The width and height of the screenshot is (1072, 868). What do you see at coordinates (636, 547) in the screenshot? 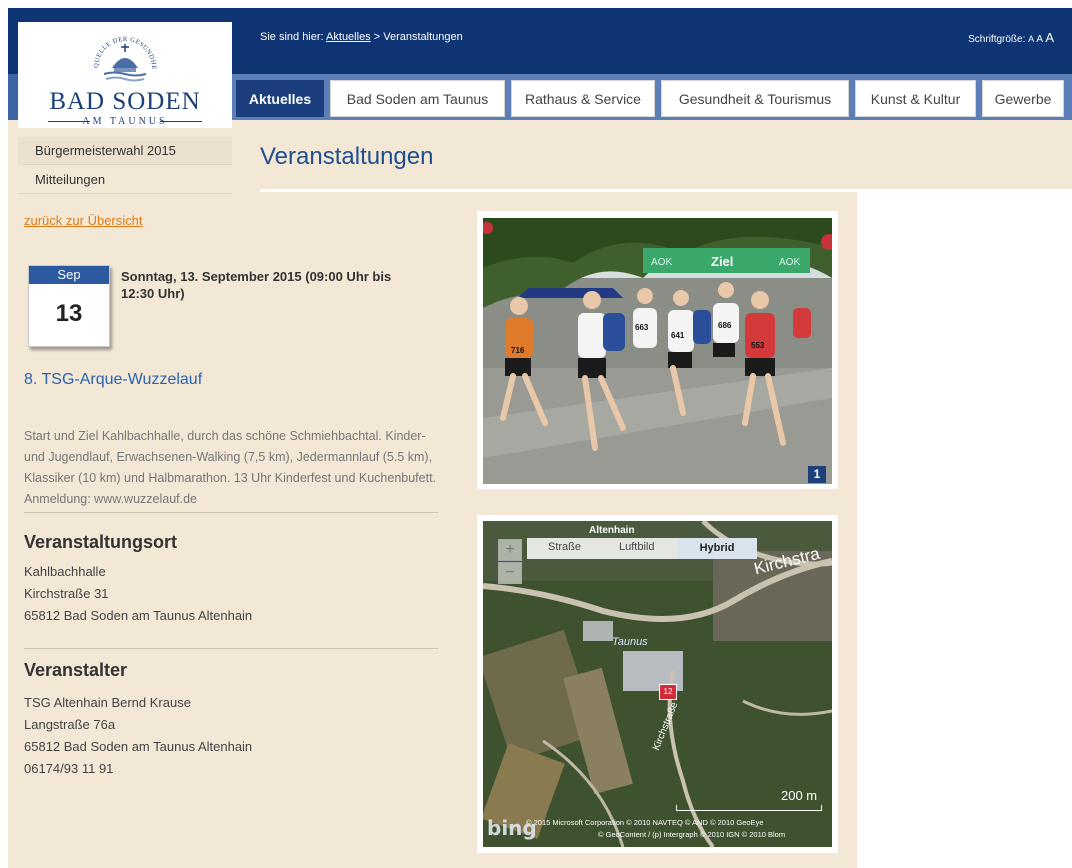
I see `map-type-aerial: Luftbild` at bounding box center [636, 547].